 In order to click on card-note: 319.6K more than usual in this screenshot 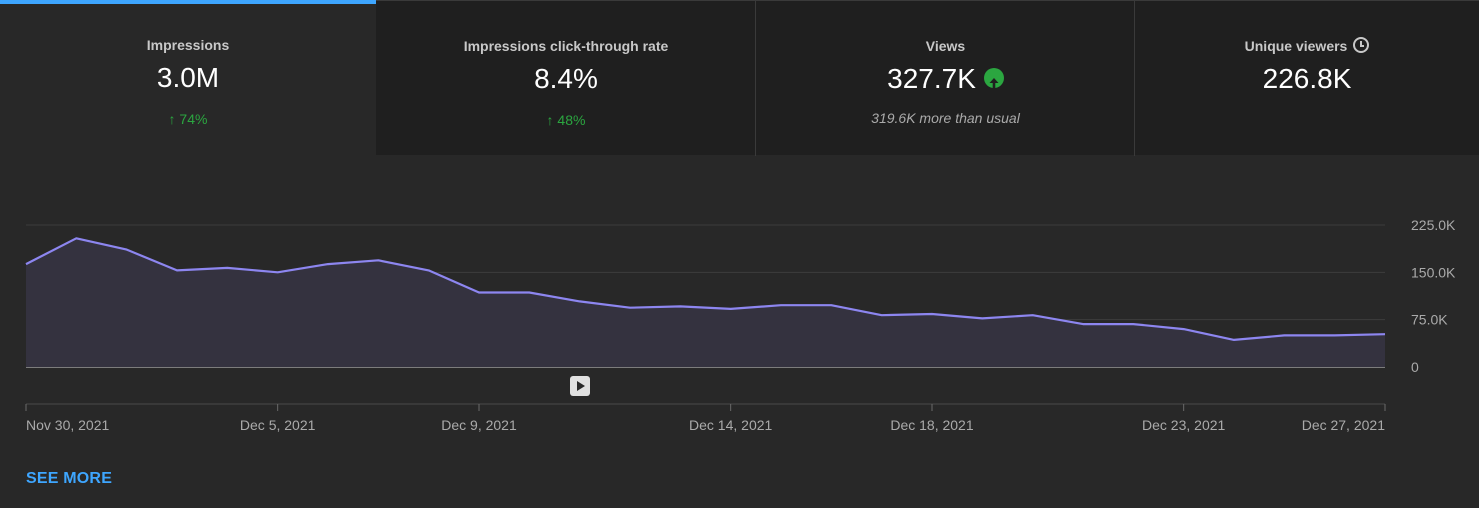, I will do `click(945, 118)`.